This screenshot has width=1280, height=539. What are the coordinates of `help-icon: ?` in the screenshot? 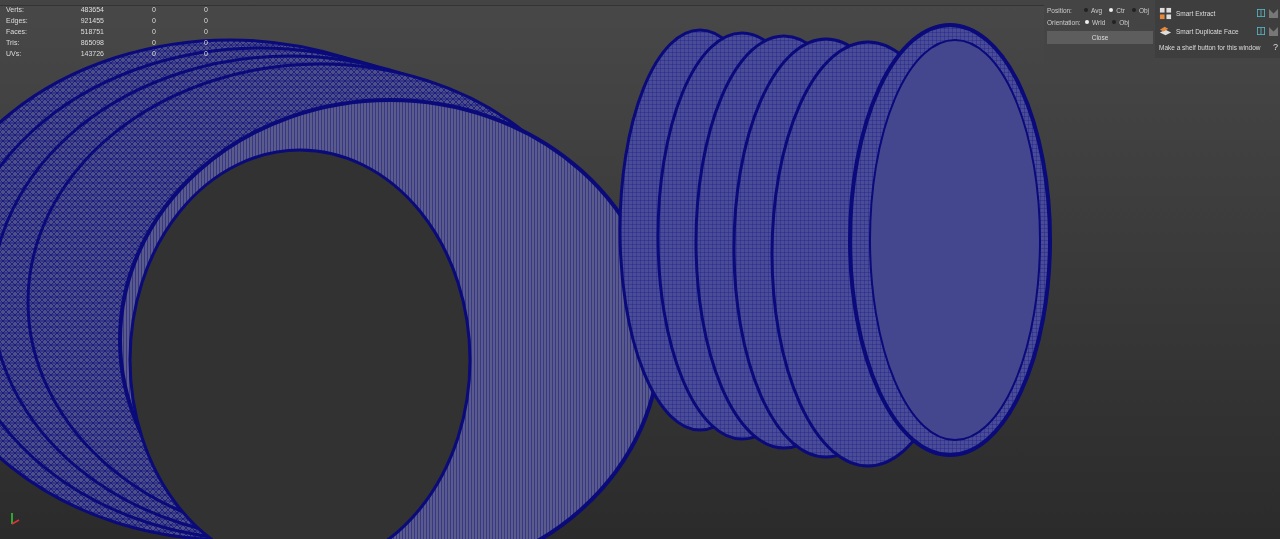 It's located at (1275, 47).